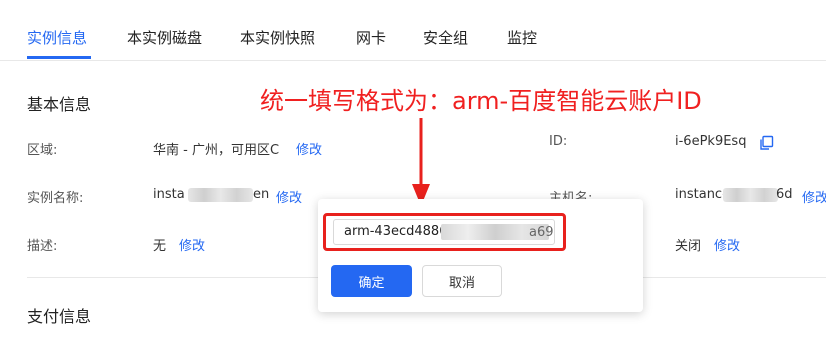 This screenshot has width=826, height=349. What do you see at coordinates (421, 162) in the screenshot?
I see `arrow-down-icon` at bounding box center [421, 162].